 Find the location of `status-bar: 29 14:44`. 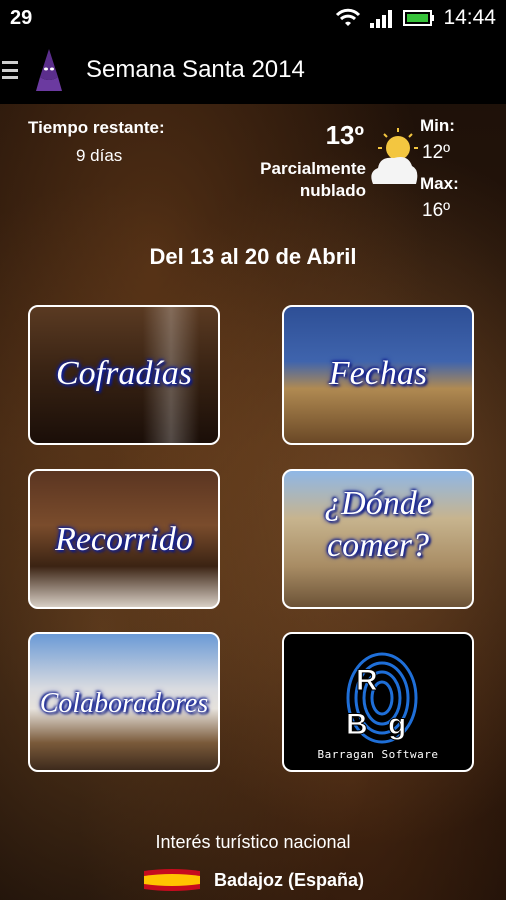

status-bar: 29 14:44 is located at coordinates (253, 18).